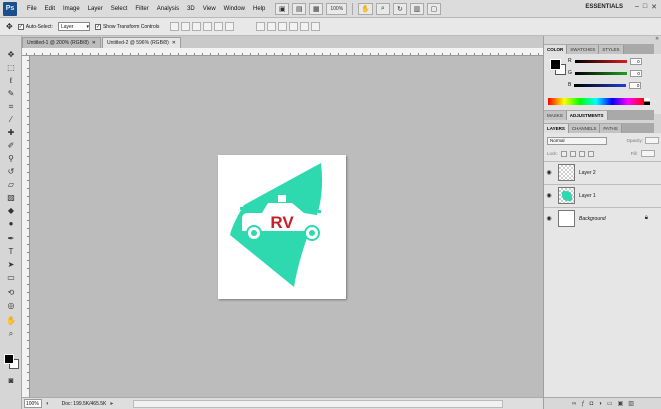 This screenshot has height=409, width=661. I want to click on tab-channels: CHANNELS, so click(584, 128).